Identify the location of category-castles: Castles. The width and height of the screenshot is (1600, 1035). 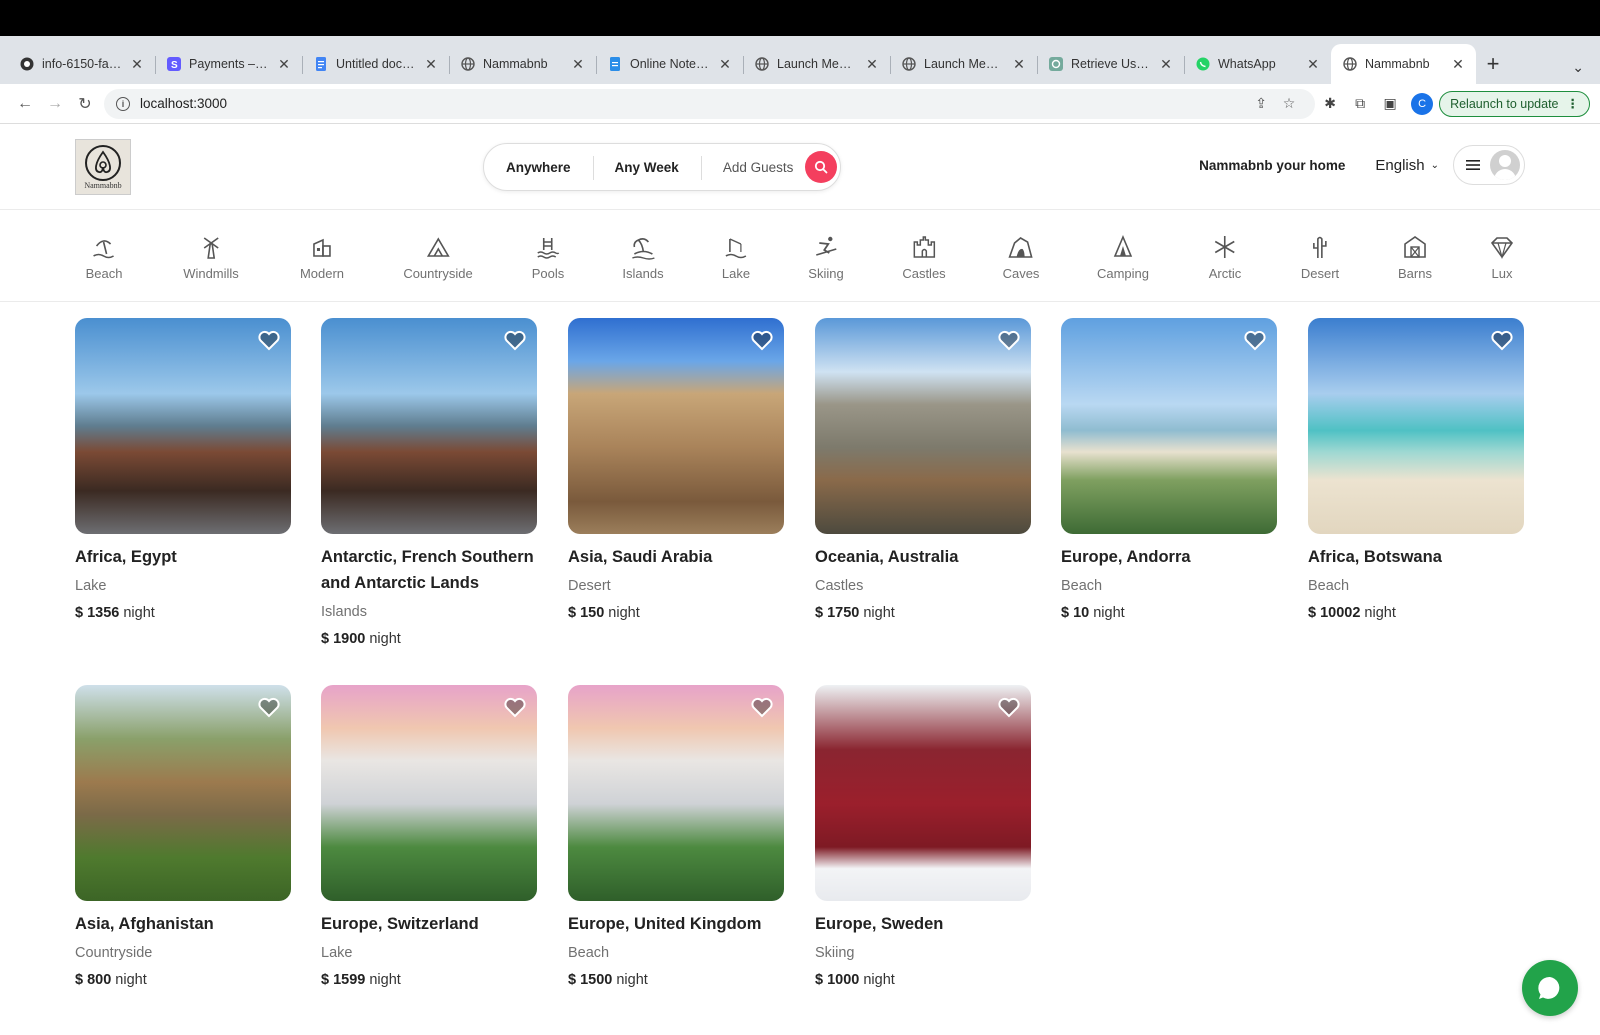
(924, 257).